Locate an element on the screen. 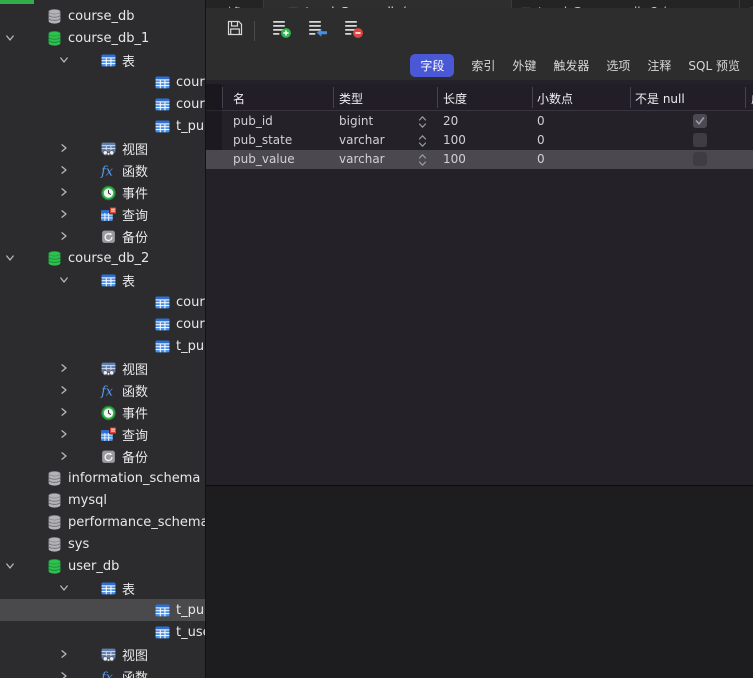 The image size is (753, 678). tree-item-course_db_2: course_db_2 is located at coordinates (102, 258).